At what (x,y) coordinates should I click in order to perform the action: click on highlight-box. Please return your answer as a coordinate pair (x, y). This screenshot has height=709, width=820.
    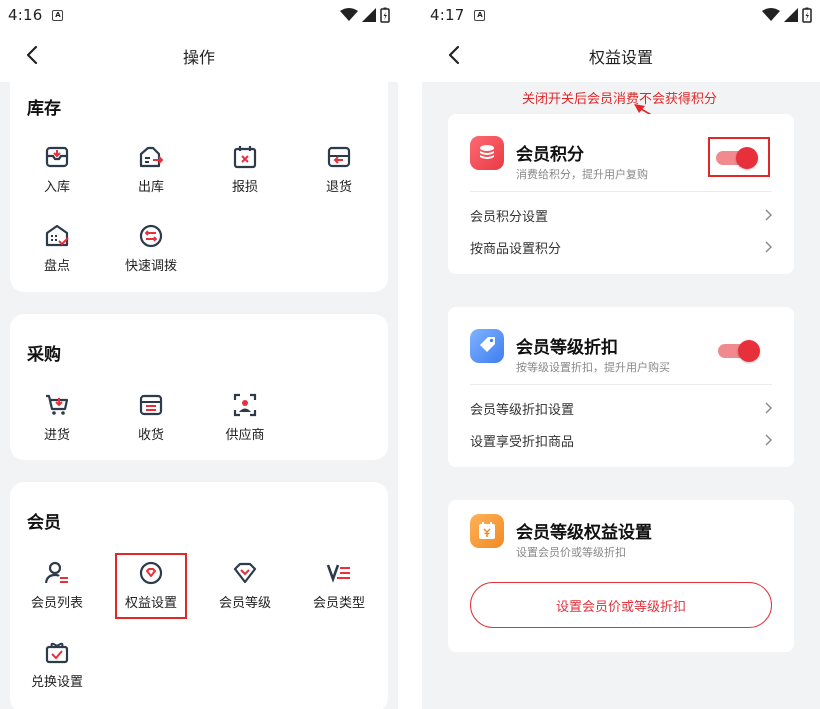
    Looking at the image, I should click on (151, 586).